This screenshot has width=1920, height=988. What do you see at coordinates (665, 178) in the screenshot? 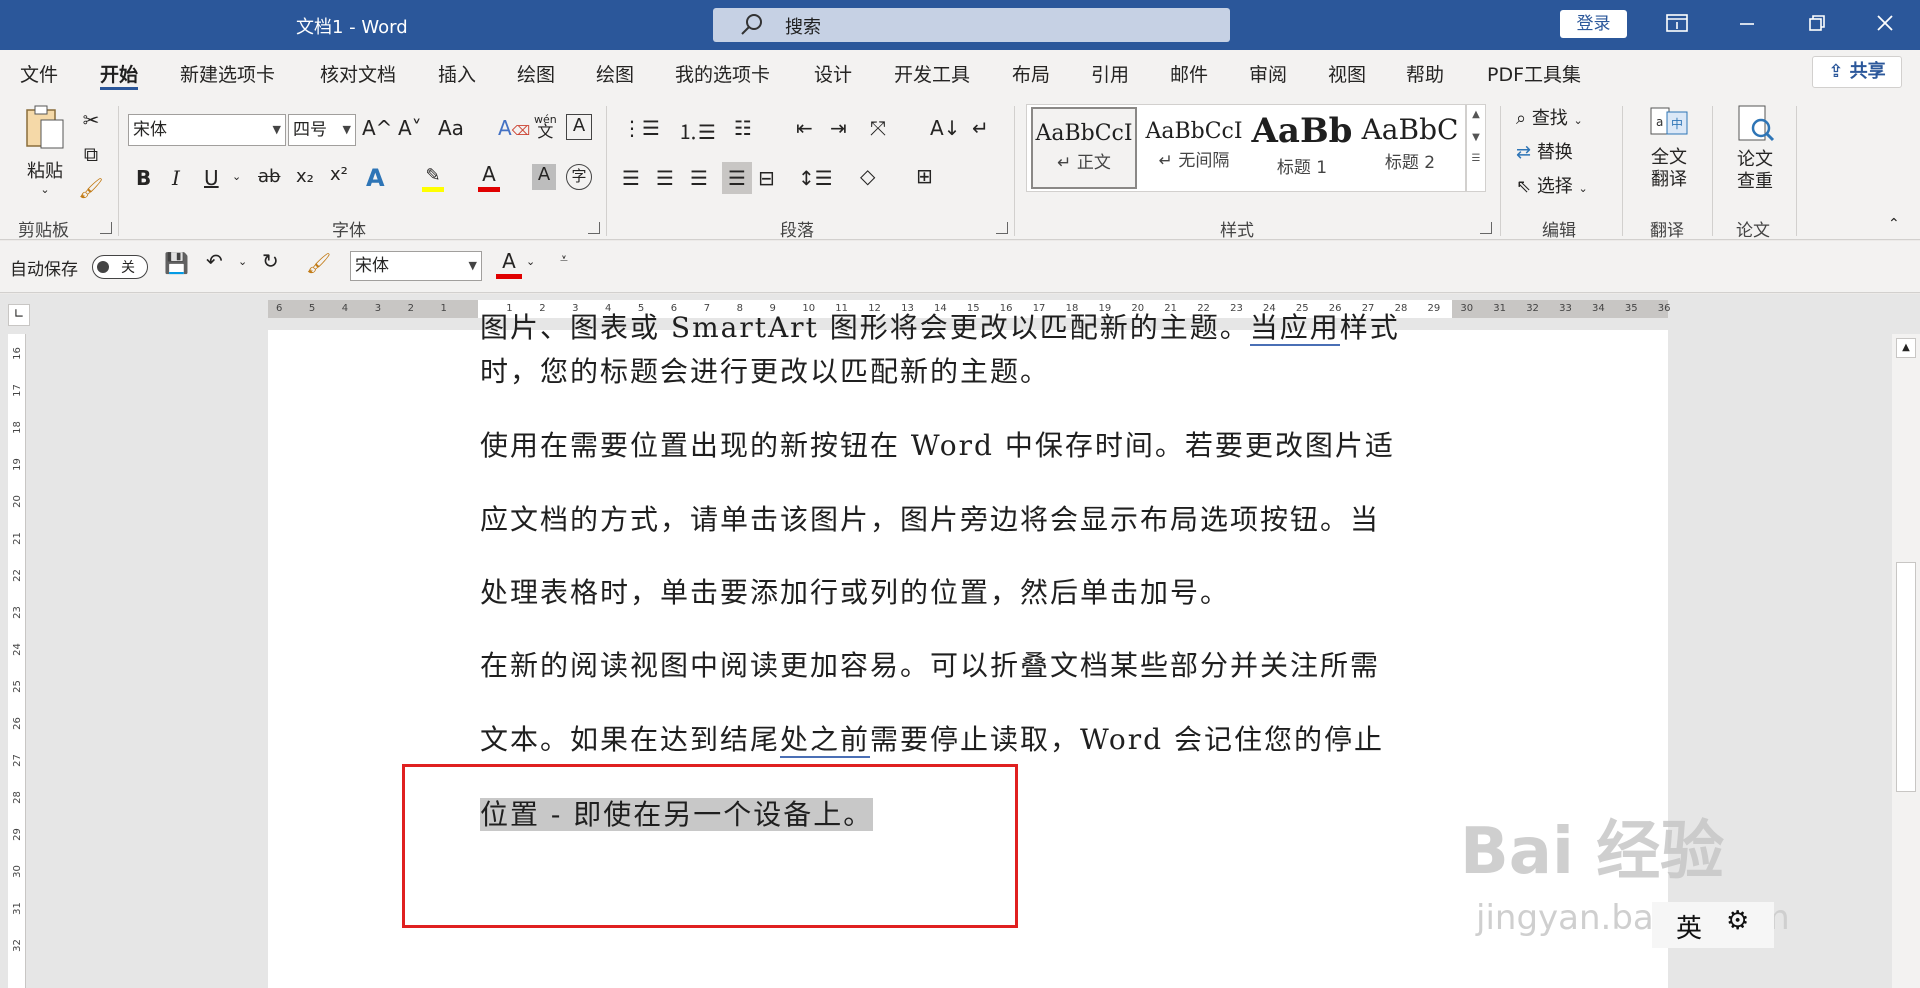
I see `align-center-icon: ☰` at bounding box center [665, 178].